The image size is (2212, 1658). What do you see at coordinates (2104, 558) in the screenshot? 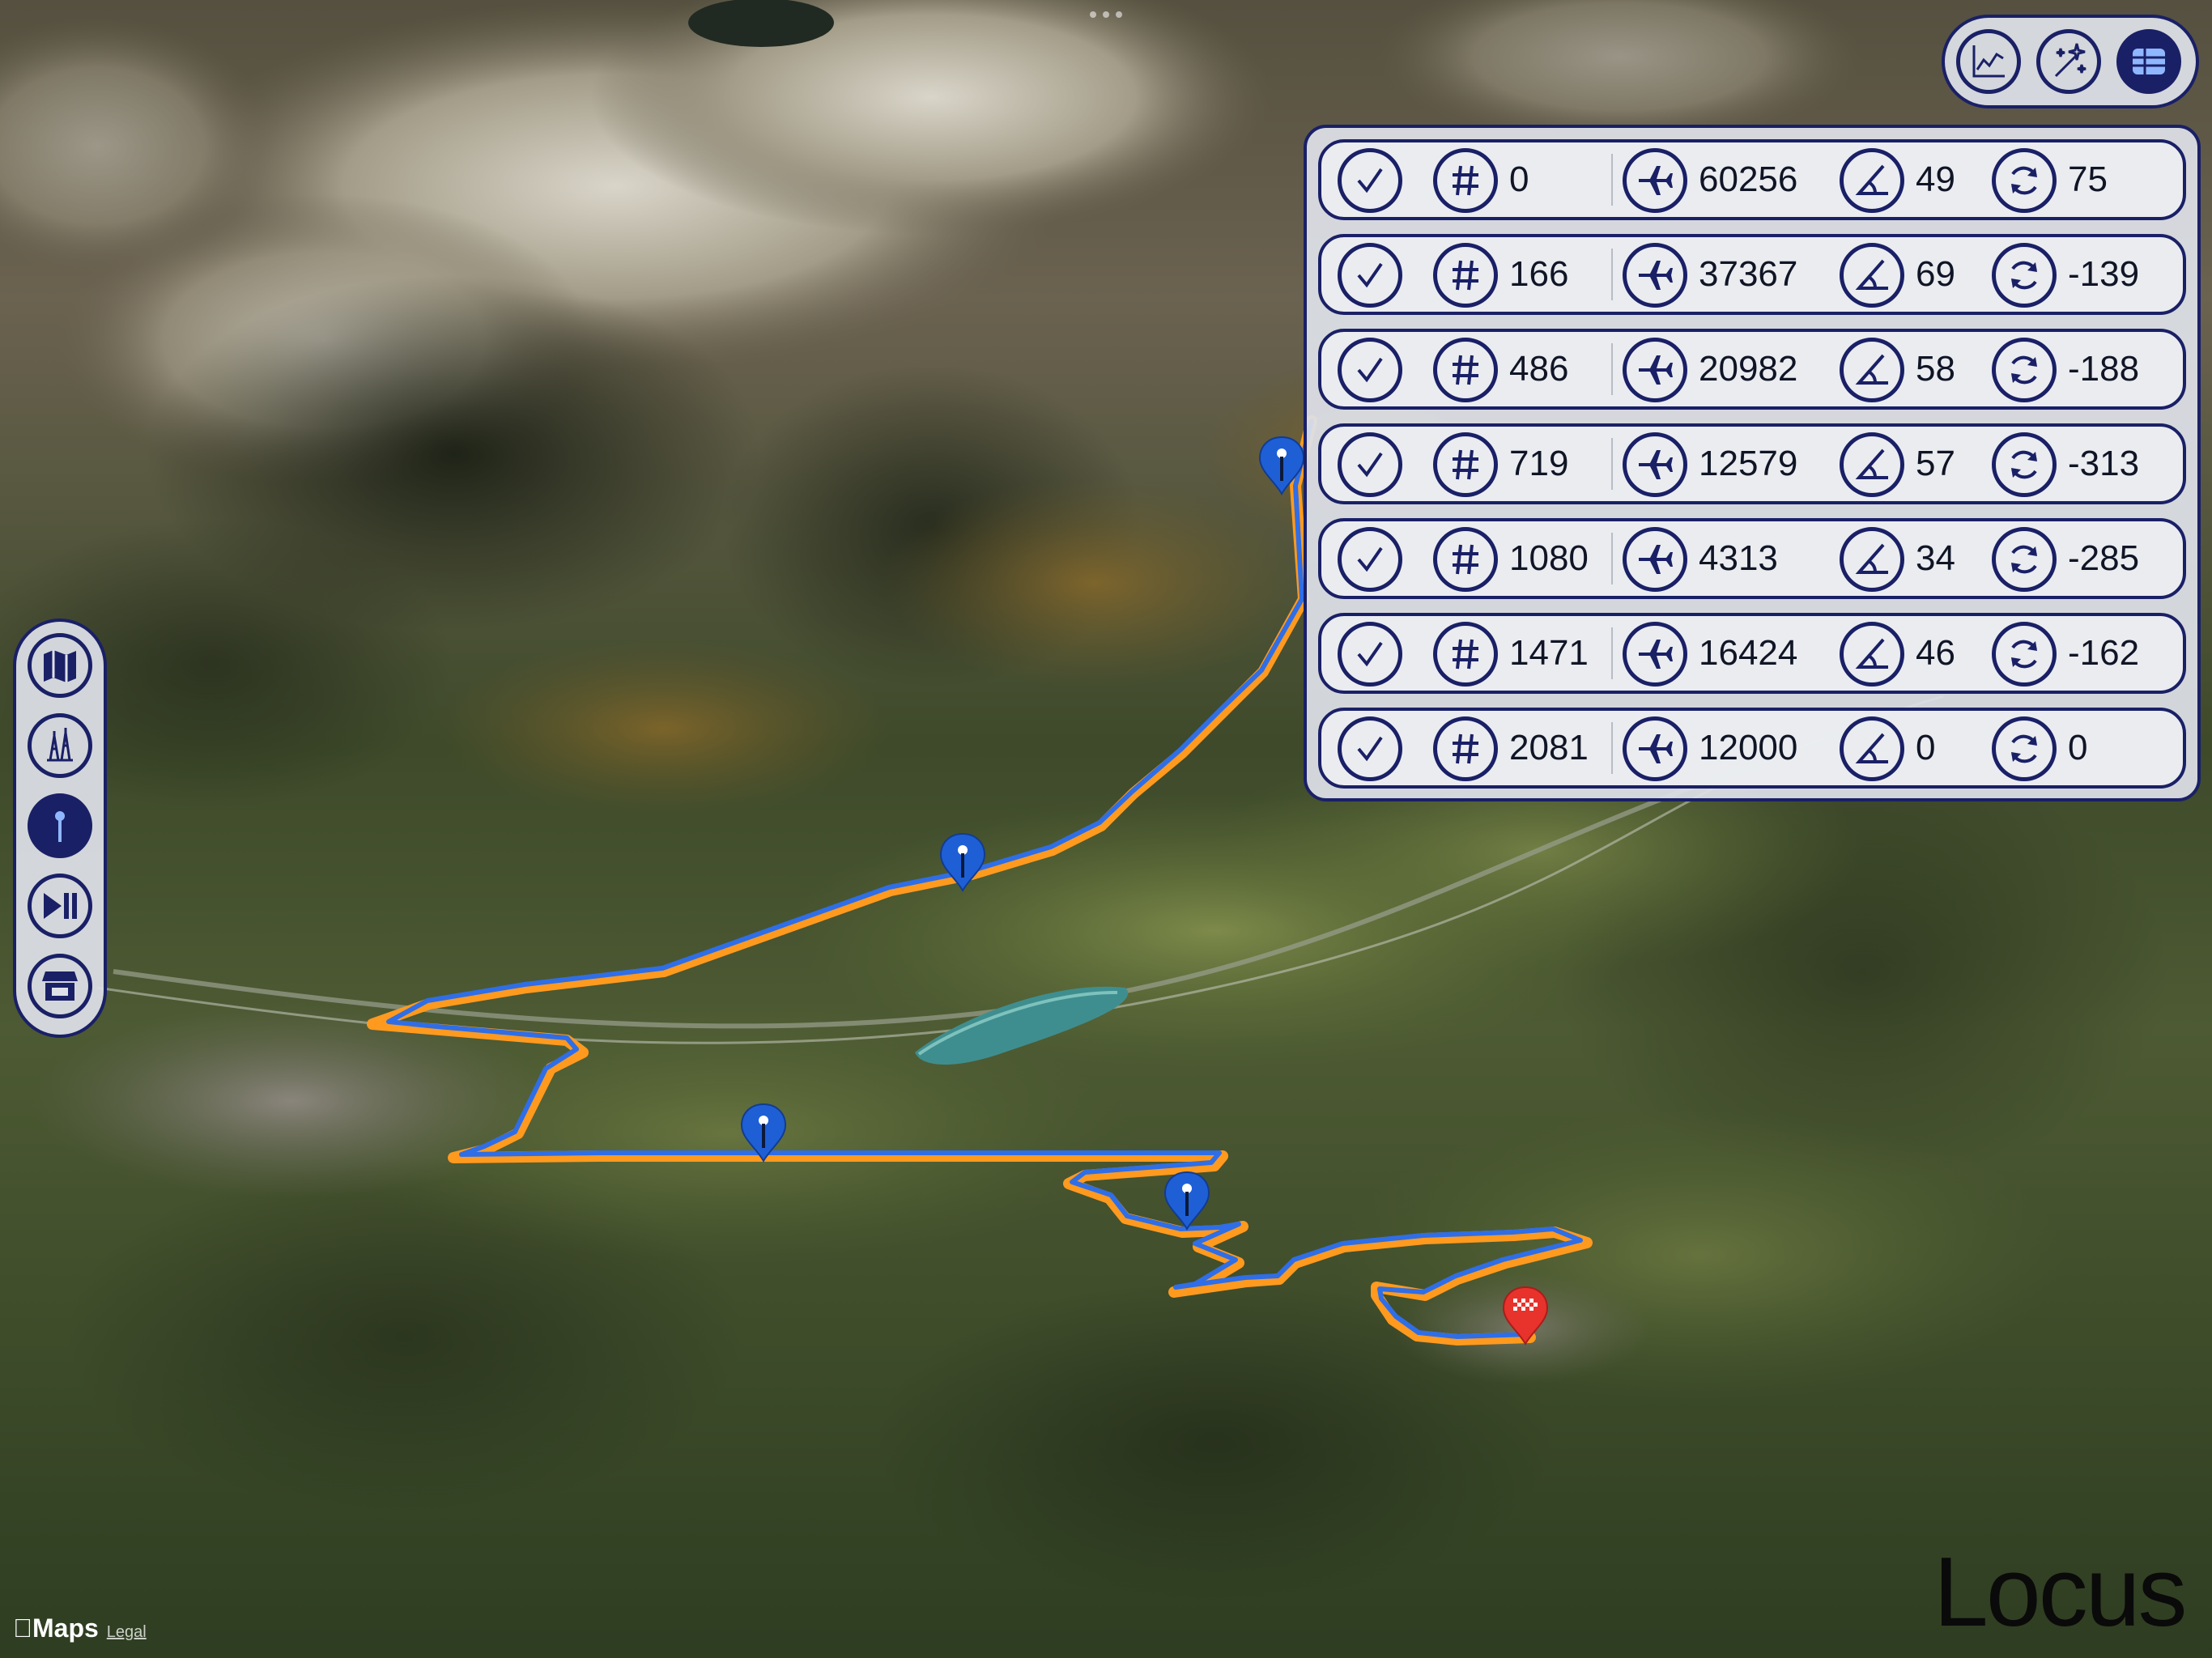
I see `heading-value: -285` at bounding box center [2104, 558].